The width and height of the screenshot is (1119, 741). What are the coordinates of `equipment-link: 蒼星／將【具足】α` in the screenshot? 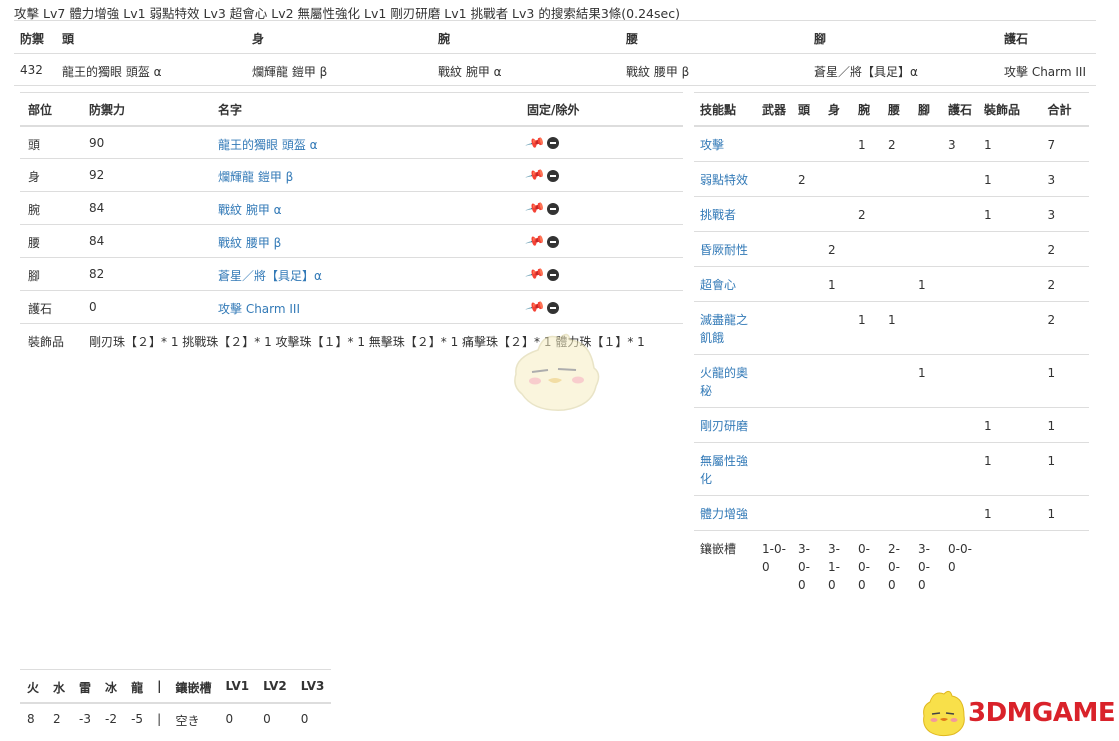 It's located at (270, 276).